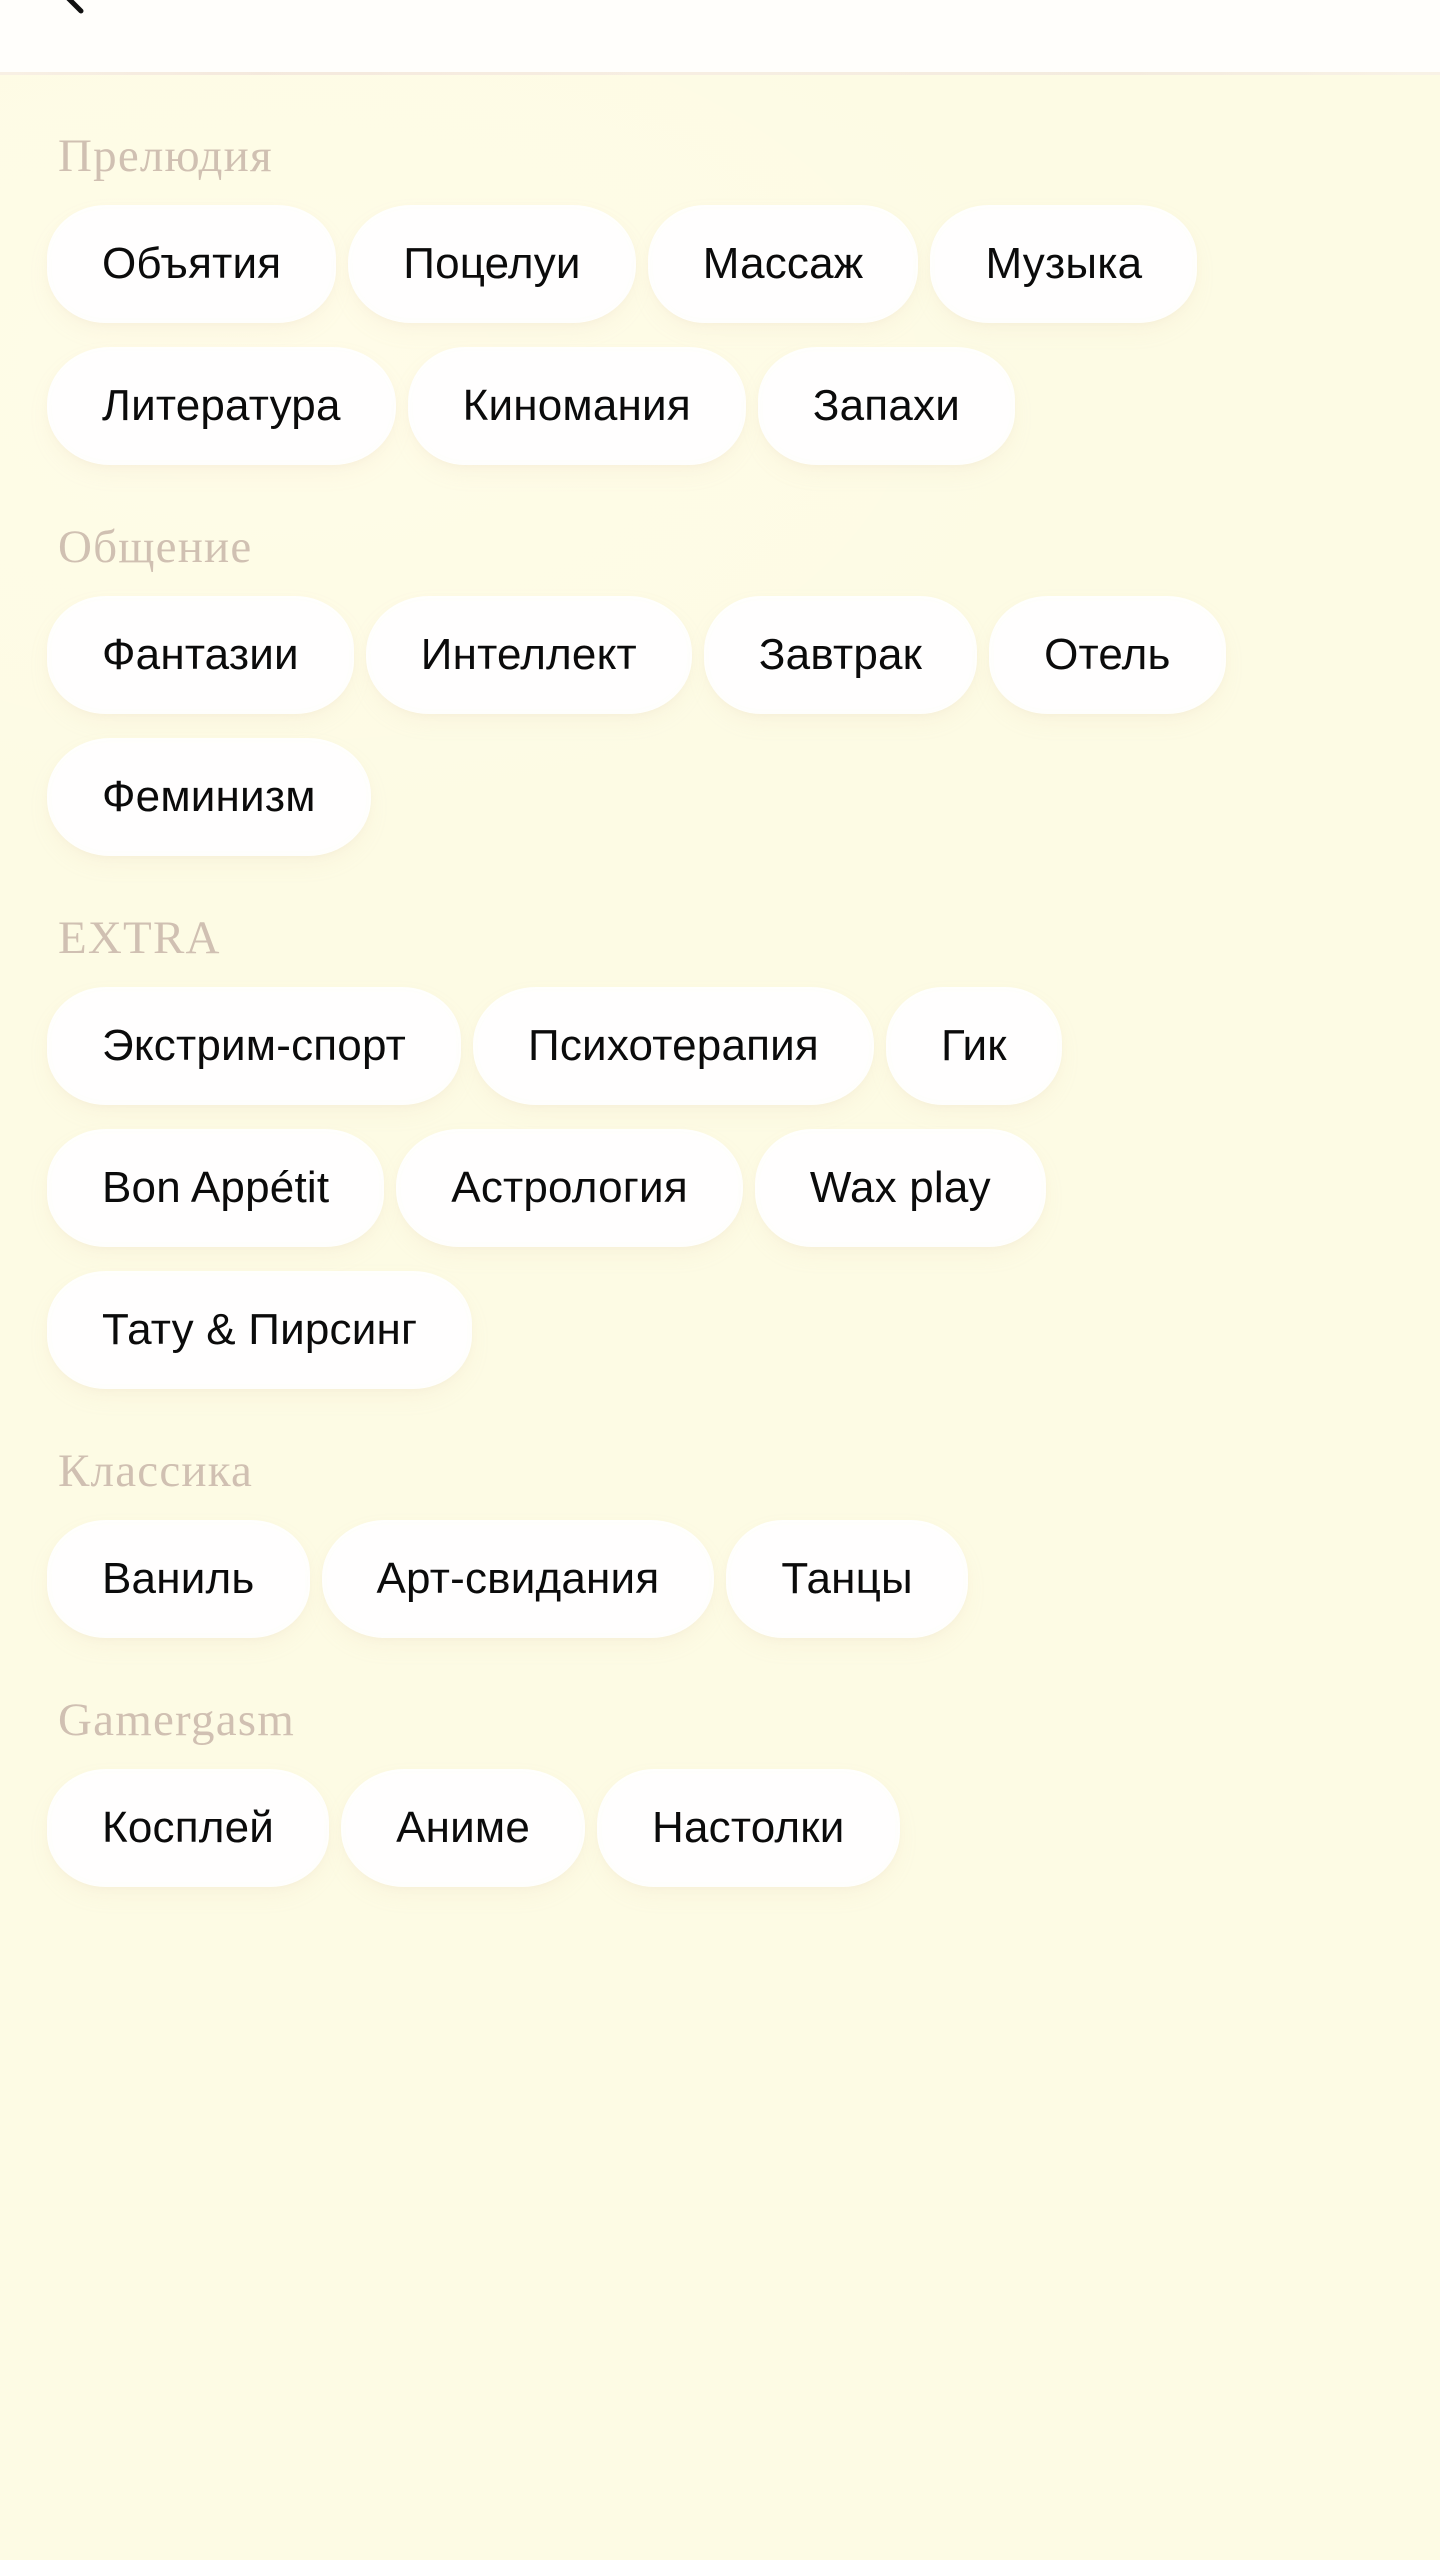 This screenshot has width=1440, height=2560. Describe the element at coordinates (74, 8) in the screenshot. I see `chevron-left-icon` at that location.